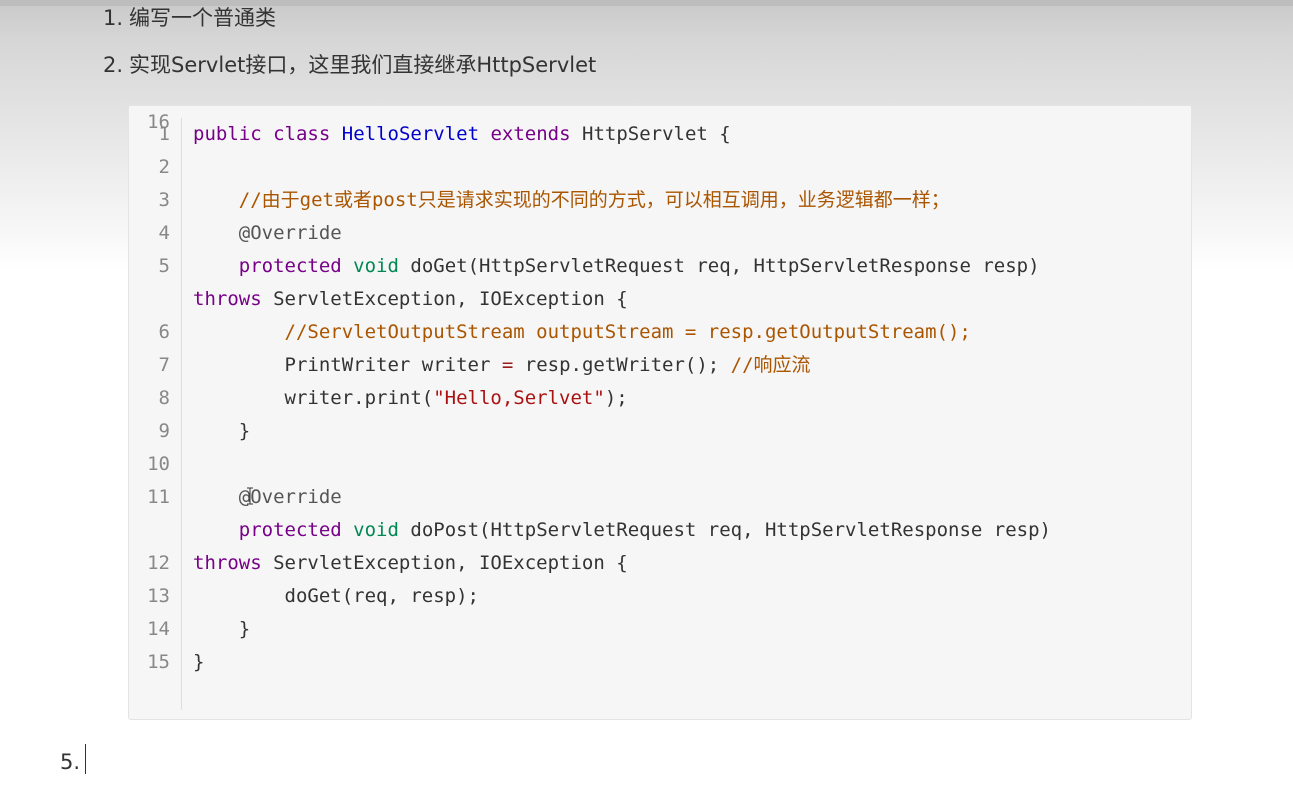  I want to click on list-item-empty: 5., so click(70, 762).